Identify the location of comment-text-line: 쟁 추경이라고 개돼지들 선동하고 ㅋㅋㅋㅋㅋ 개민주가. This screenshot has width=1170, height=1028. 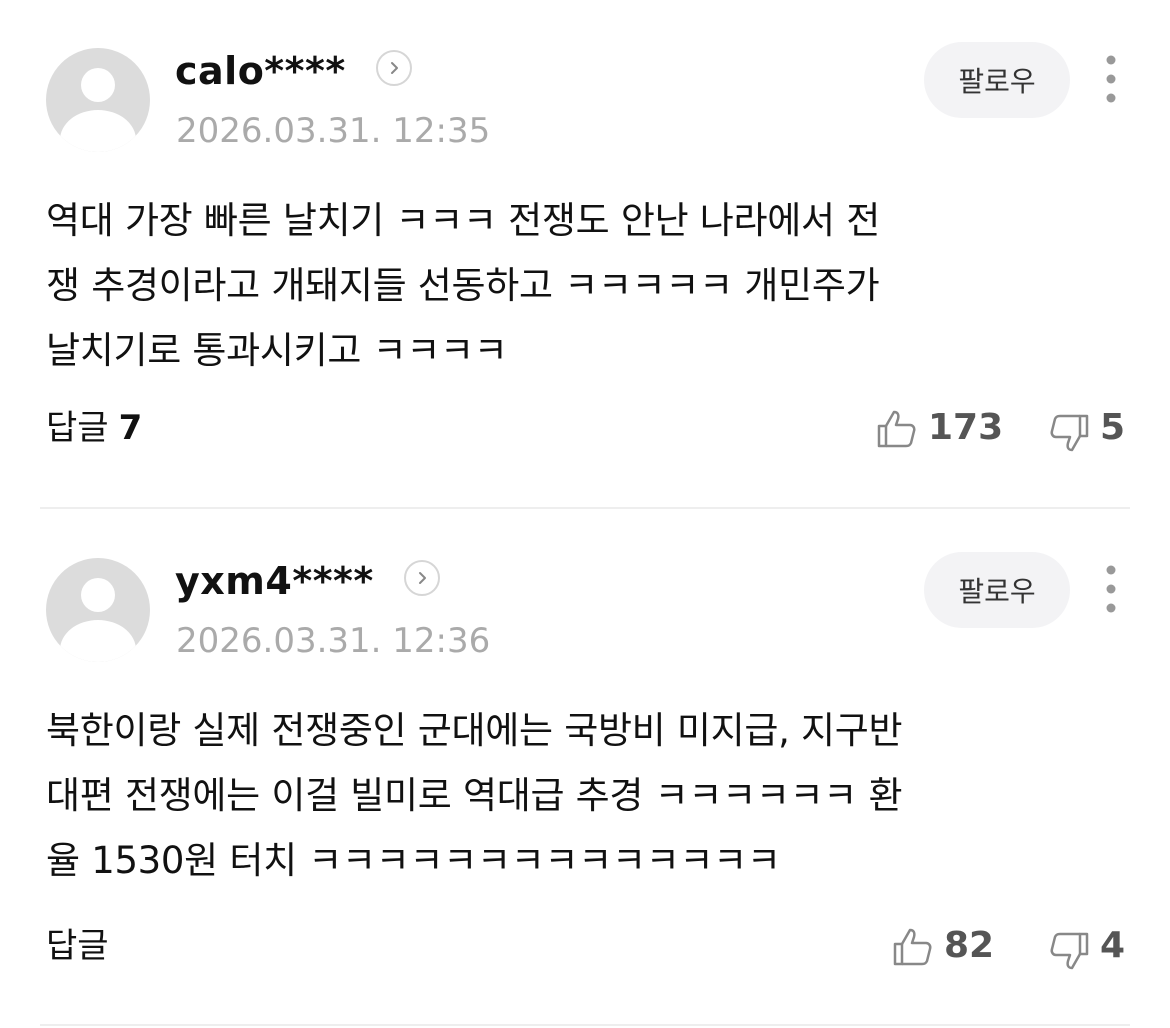
(463, 285).